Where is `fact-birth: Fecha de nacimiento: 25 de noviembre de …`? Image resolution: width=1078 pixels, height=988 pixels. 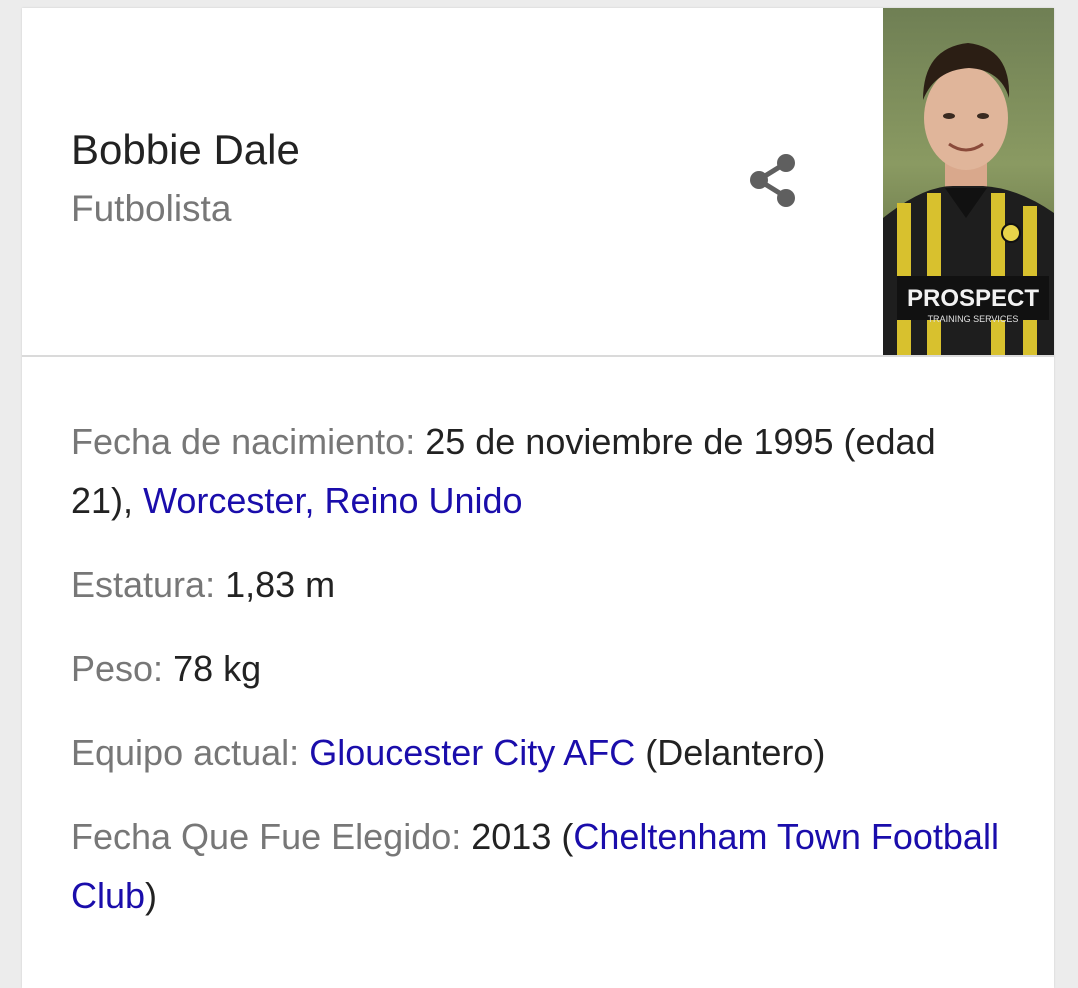 fact-birth: Fecha de nacimiento: 25 de noviembre de … is located at coordinates (536, 471).